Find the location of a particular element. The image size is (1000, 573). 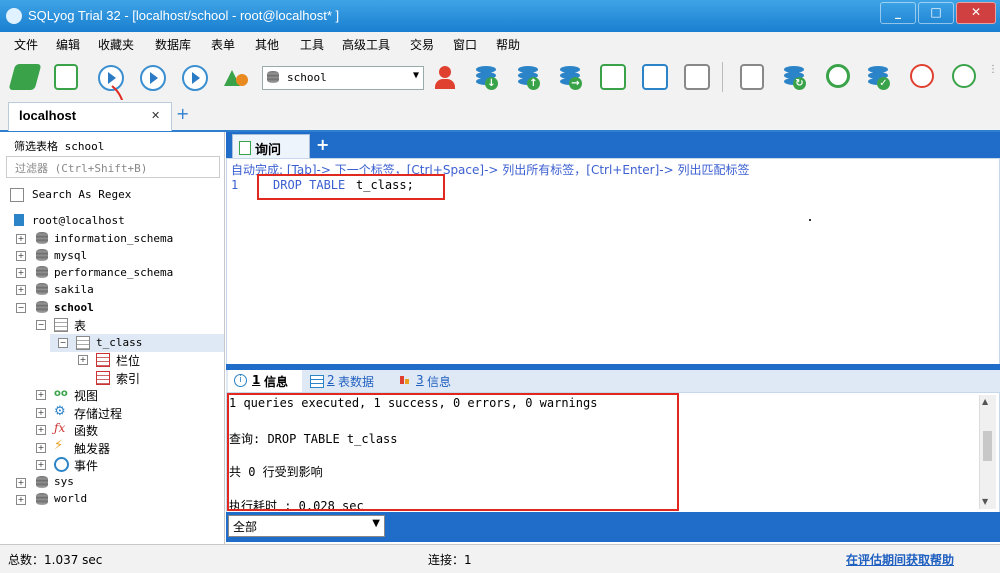

table-export-icon is located at coordinates (655, 77).